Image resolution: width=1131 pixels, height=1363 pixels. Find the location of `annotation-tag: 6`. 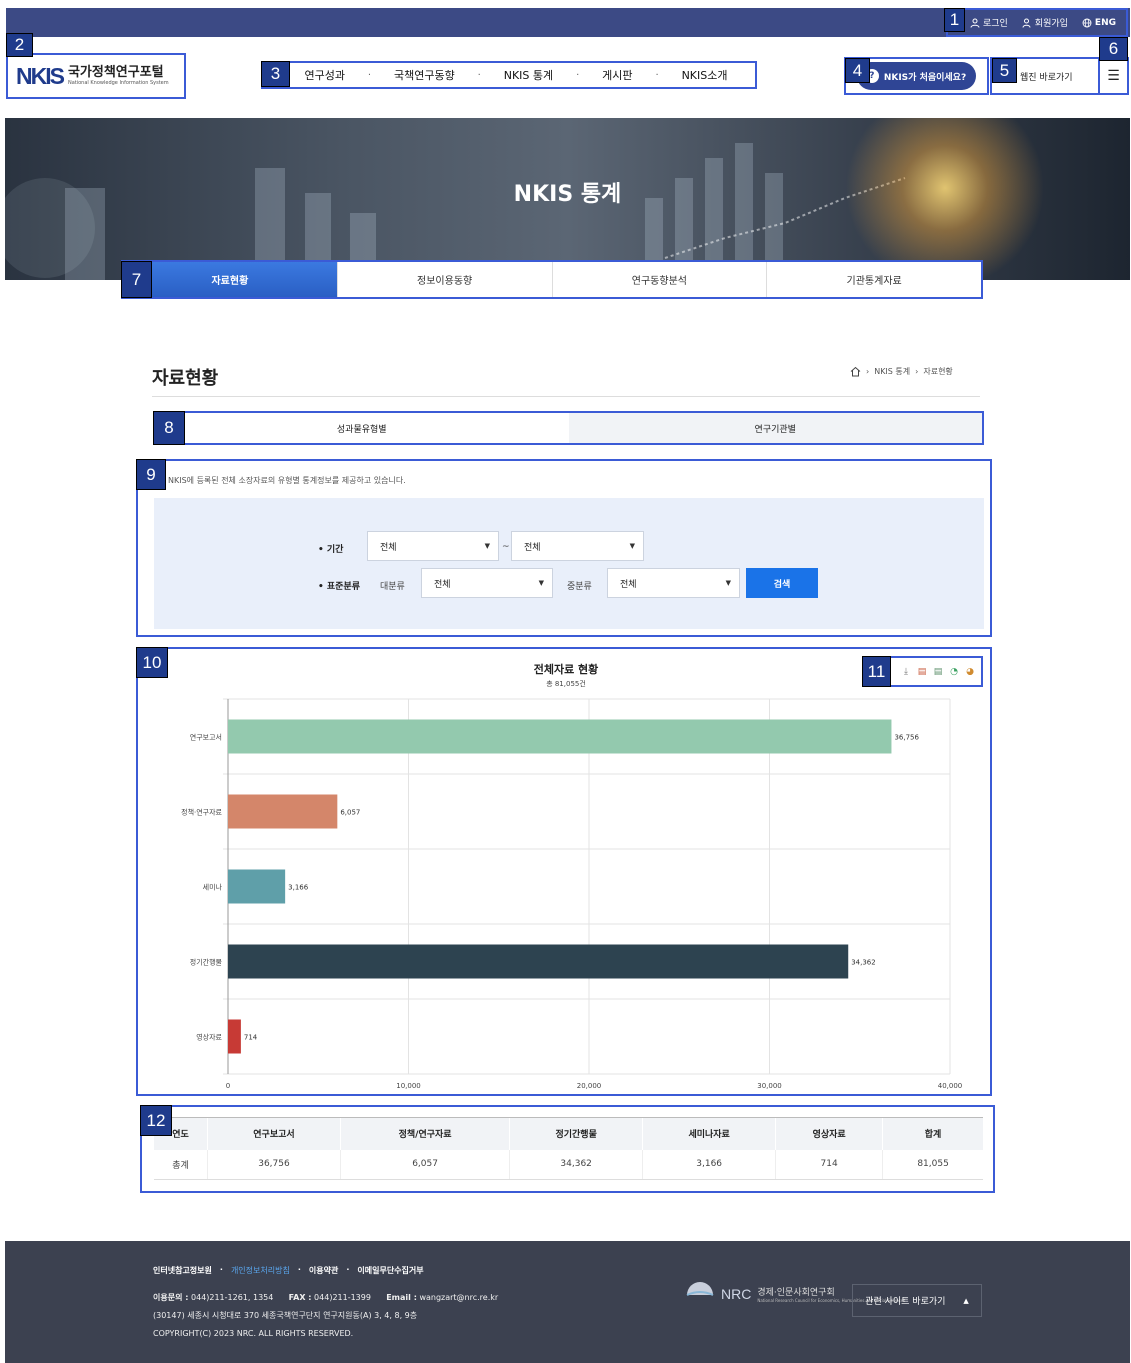

annotation-tag: 6 is located at coordinates (1113, 49).